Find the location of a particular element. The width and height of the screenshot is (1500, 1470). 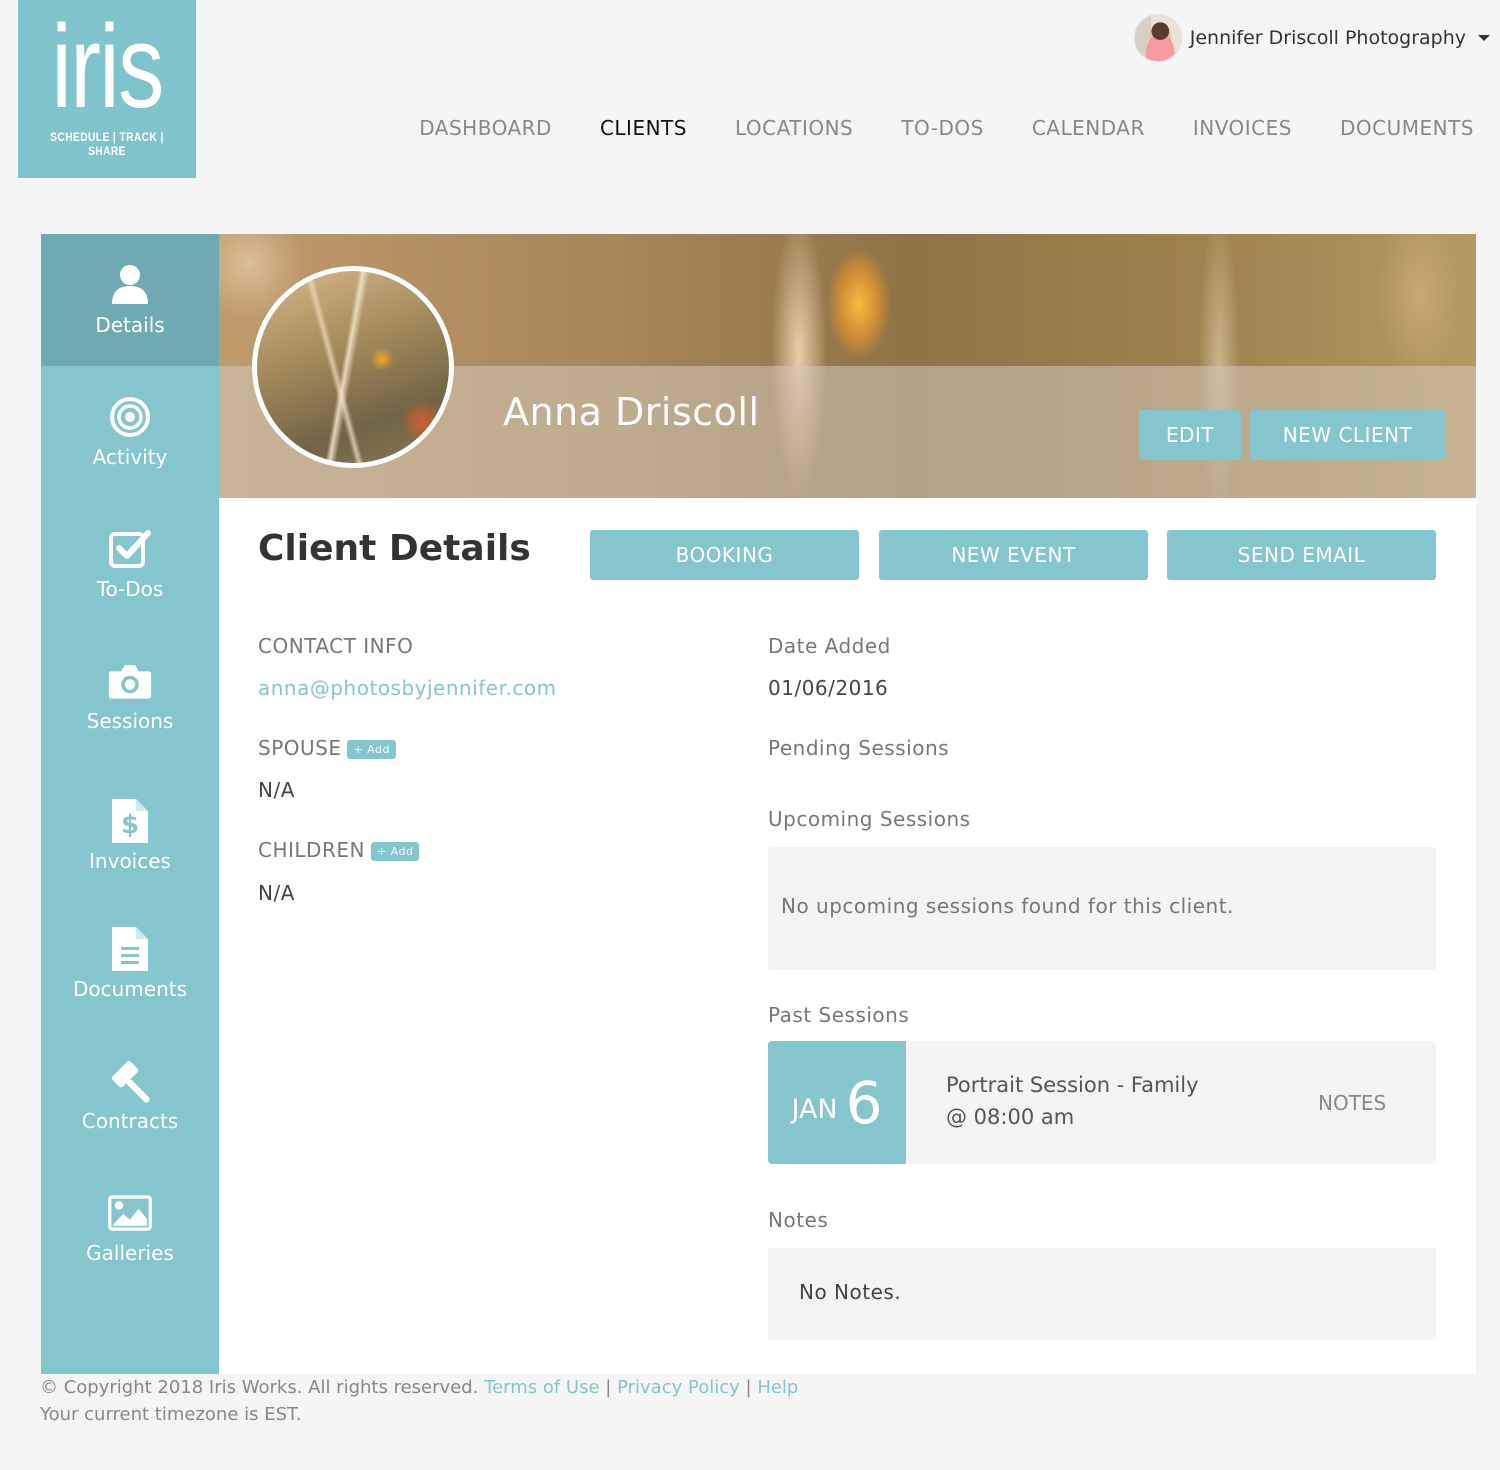

sidebar-item-contracts: Contracts is located at coordinates (130, 1096).